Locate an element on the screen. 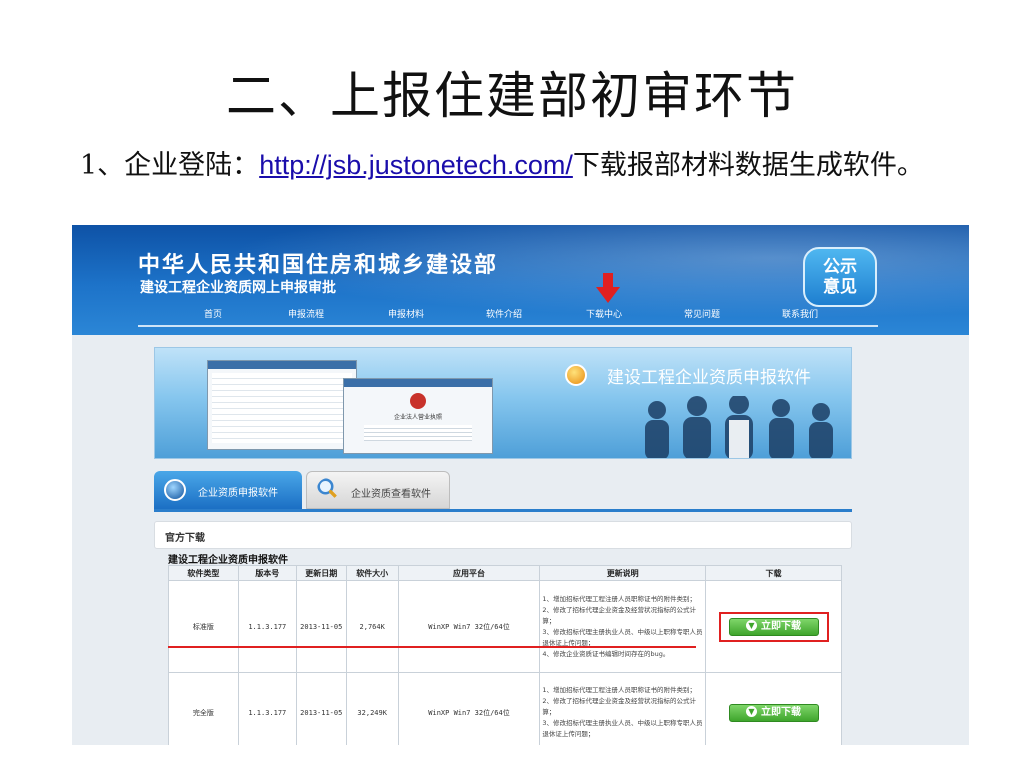 This screenshot has height=768, width=1024. col-type: 软件类型 is located at coordinates (203, 573).